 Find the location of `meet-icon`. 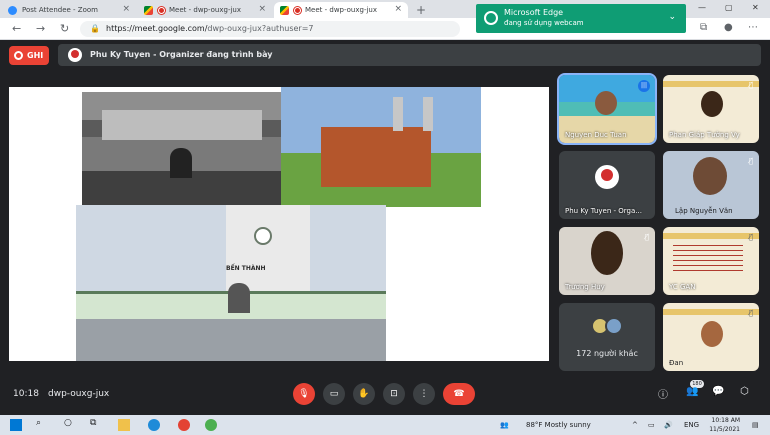

meet-icon is located at coordinates (148, 10).